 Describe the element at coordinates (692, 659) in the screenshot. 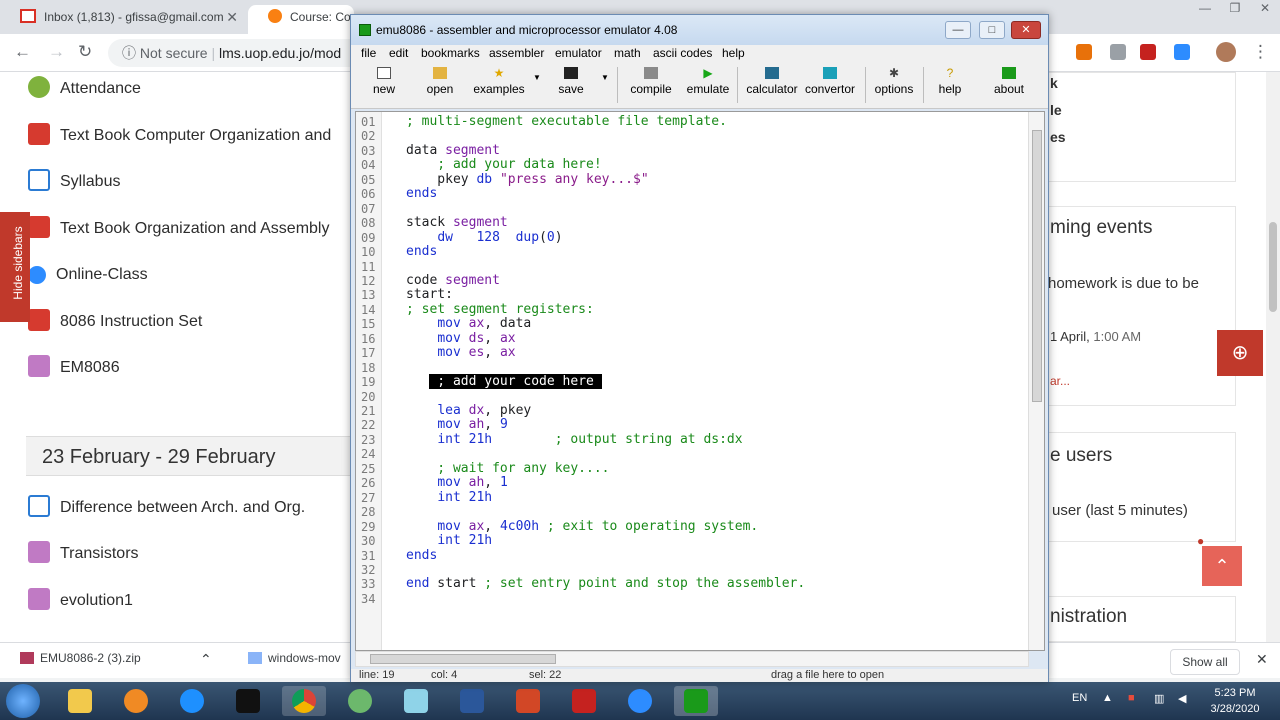

I see `editor-horizontal-scrollbar` at that location.